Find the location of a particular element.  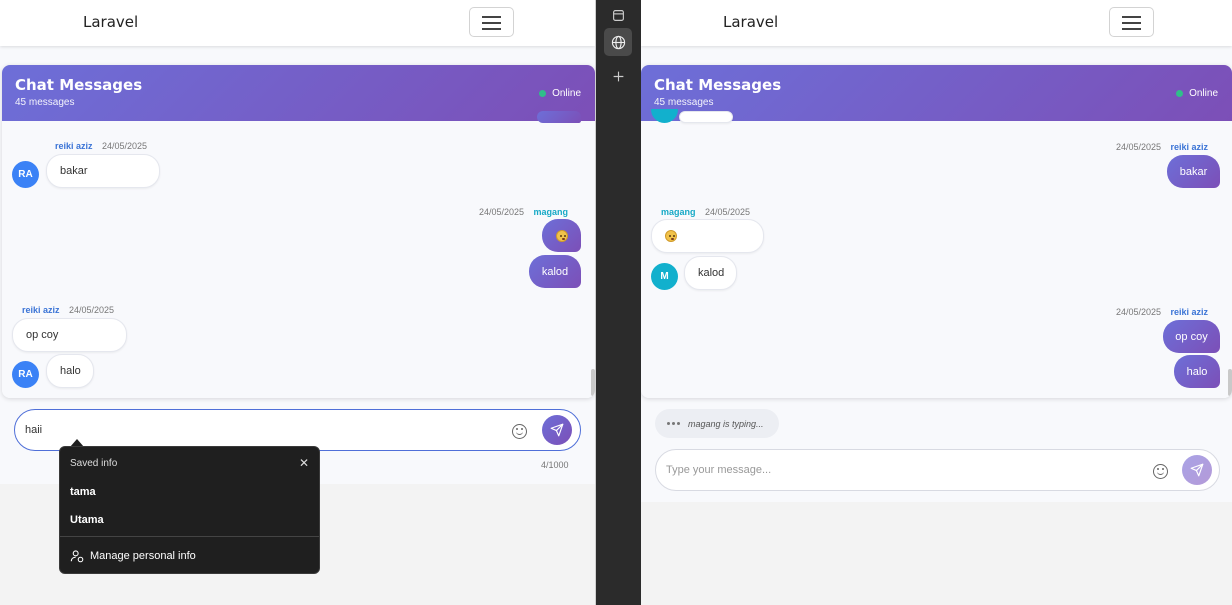

new-tab-button is located at coordinates (618, 76).